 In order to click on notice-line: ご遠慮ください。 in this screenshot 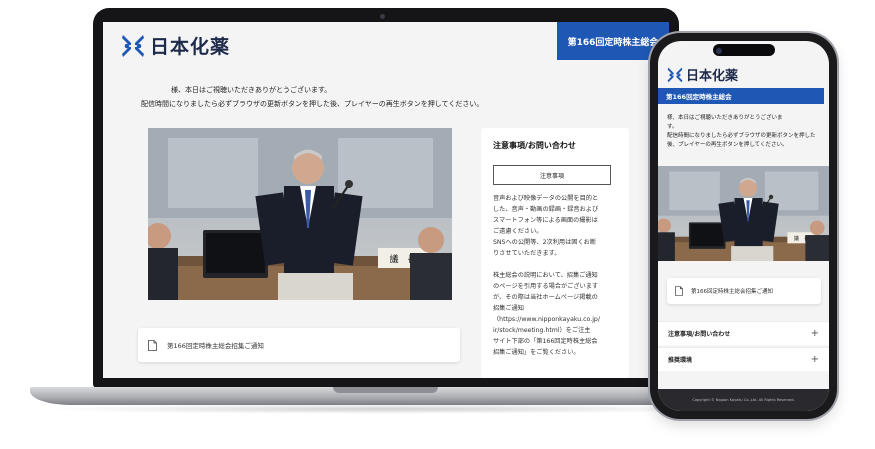, I will do `click(518, 231)`.